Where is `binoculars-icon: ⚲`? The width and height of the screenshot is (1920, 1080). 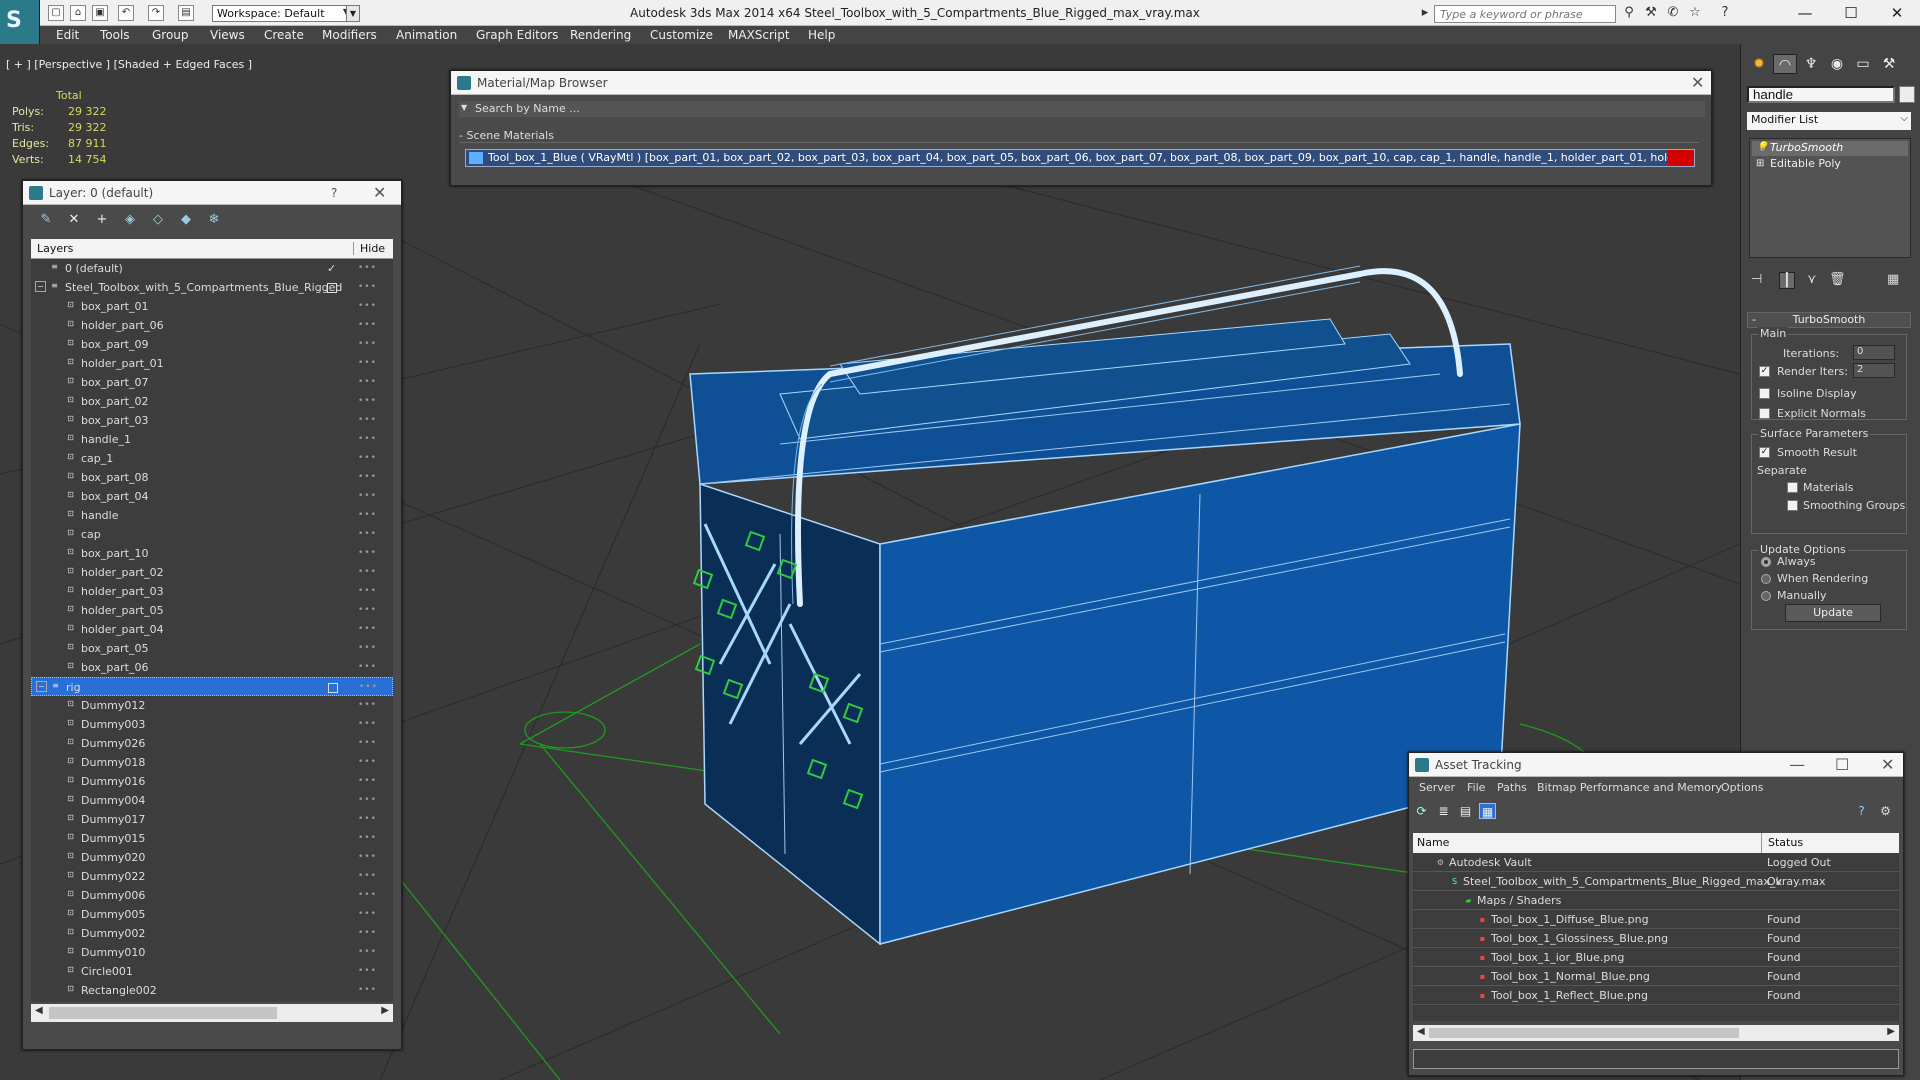 binoculars-icon: ⚲ is located at coordinates (1629, 13).